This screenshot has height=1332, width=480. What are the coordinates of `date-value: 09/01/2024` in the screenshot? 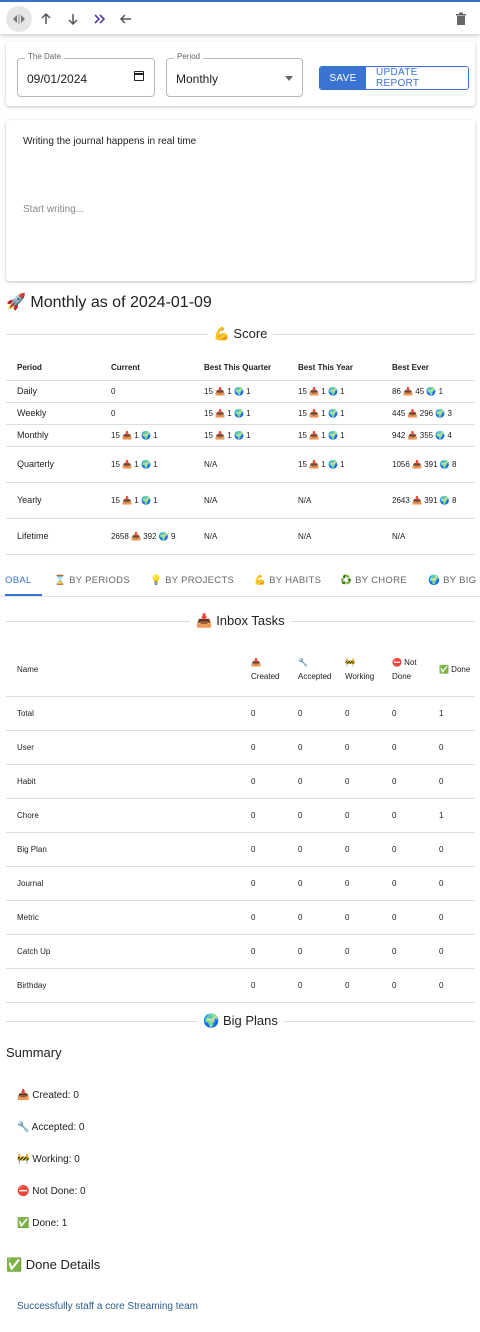 It's located at (57, 79).